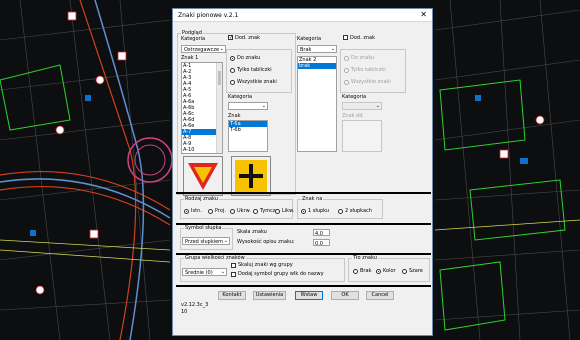 Image resolution: width=580 pixels, height=340 pixels. Describe the element at coordinates (269, 295) in the screenshot. I see `ustawienia-button: Ustawienia` at that location.